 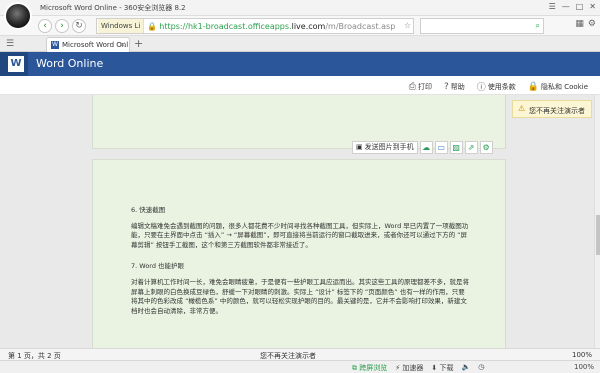 I want to click on page-toolbar: ▣ 发送图片到手机 ☁ ▭ ▨ ⇗ ⚙, so click(x=422, y=147).